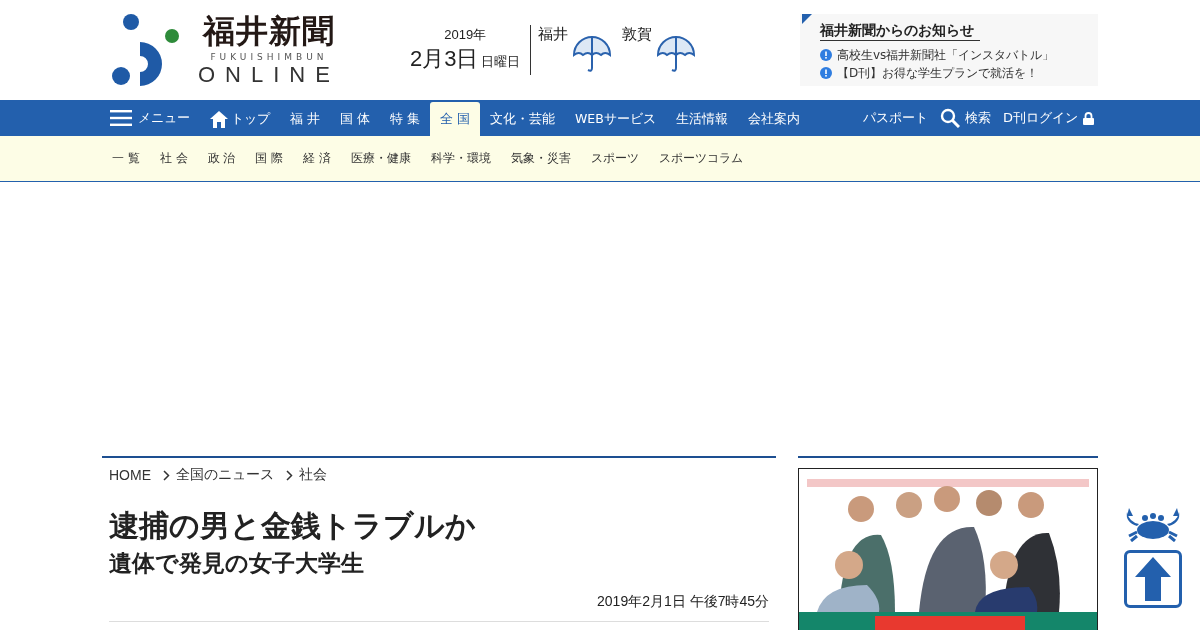 The image size is (1200, 630). Describe the element at coordinates (146, 50) in the screenshot. I see `logo-icon` at that location.